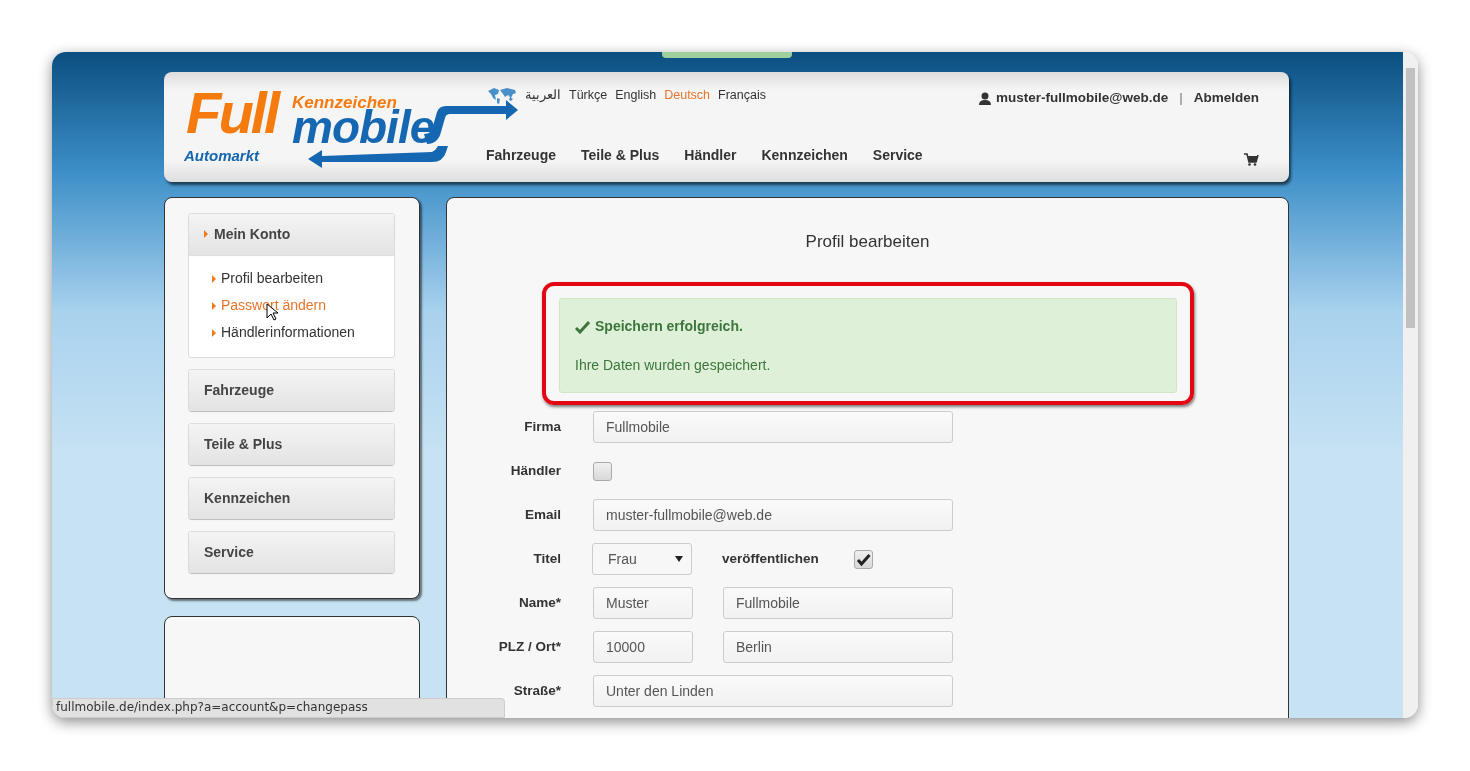 The image size is (1470, 771). What do you see at coordinates (679, 559) in the screenshot?
I see `dropdown-arrow-icon` at bounding box center [679, 559].